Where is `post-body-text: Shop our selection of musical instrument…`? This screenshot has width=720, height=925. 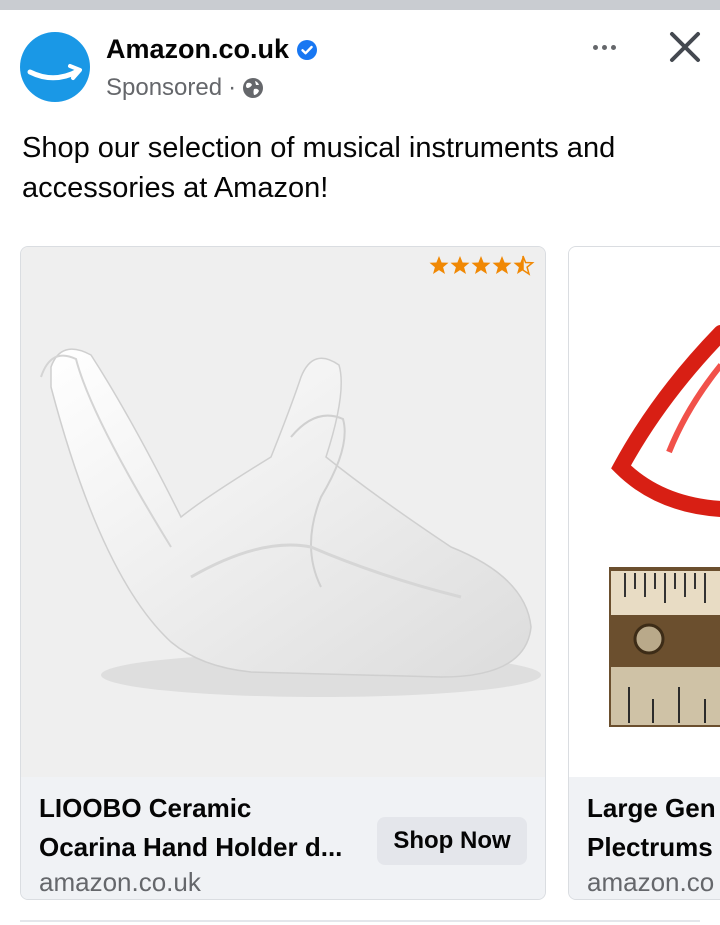
post-body-text: Shop our selection of musical instrument… is located at coordinates (319, 168).